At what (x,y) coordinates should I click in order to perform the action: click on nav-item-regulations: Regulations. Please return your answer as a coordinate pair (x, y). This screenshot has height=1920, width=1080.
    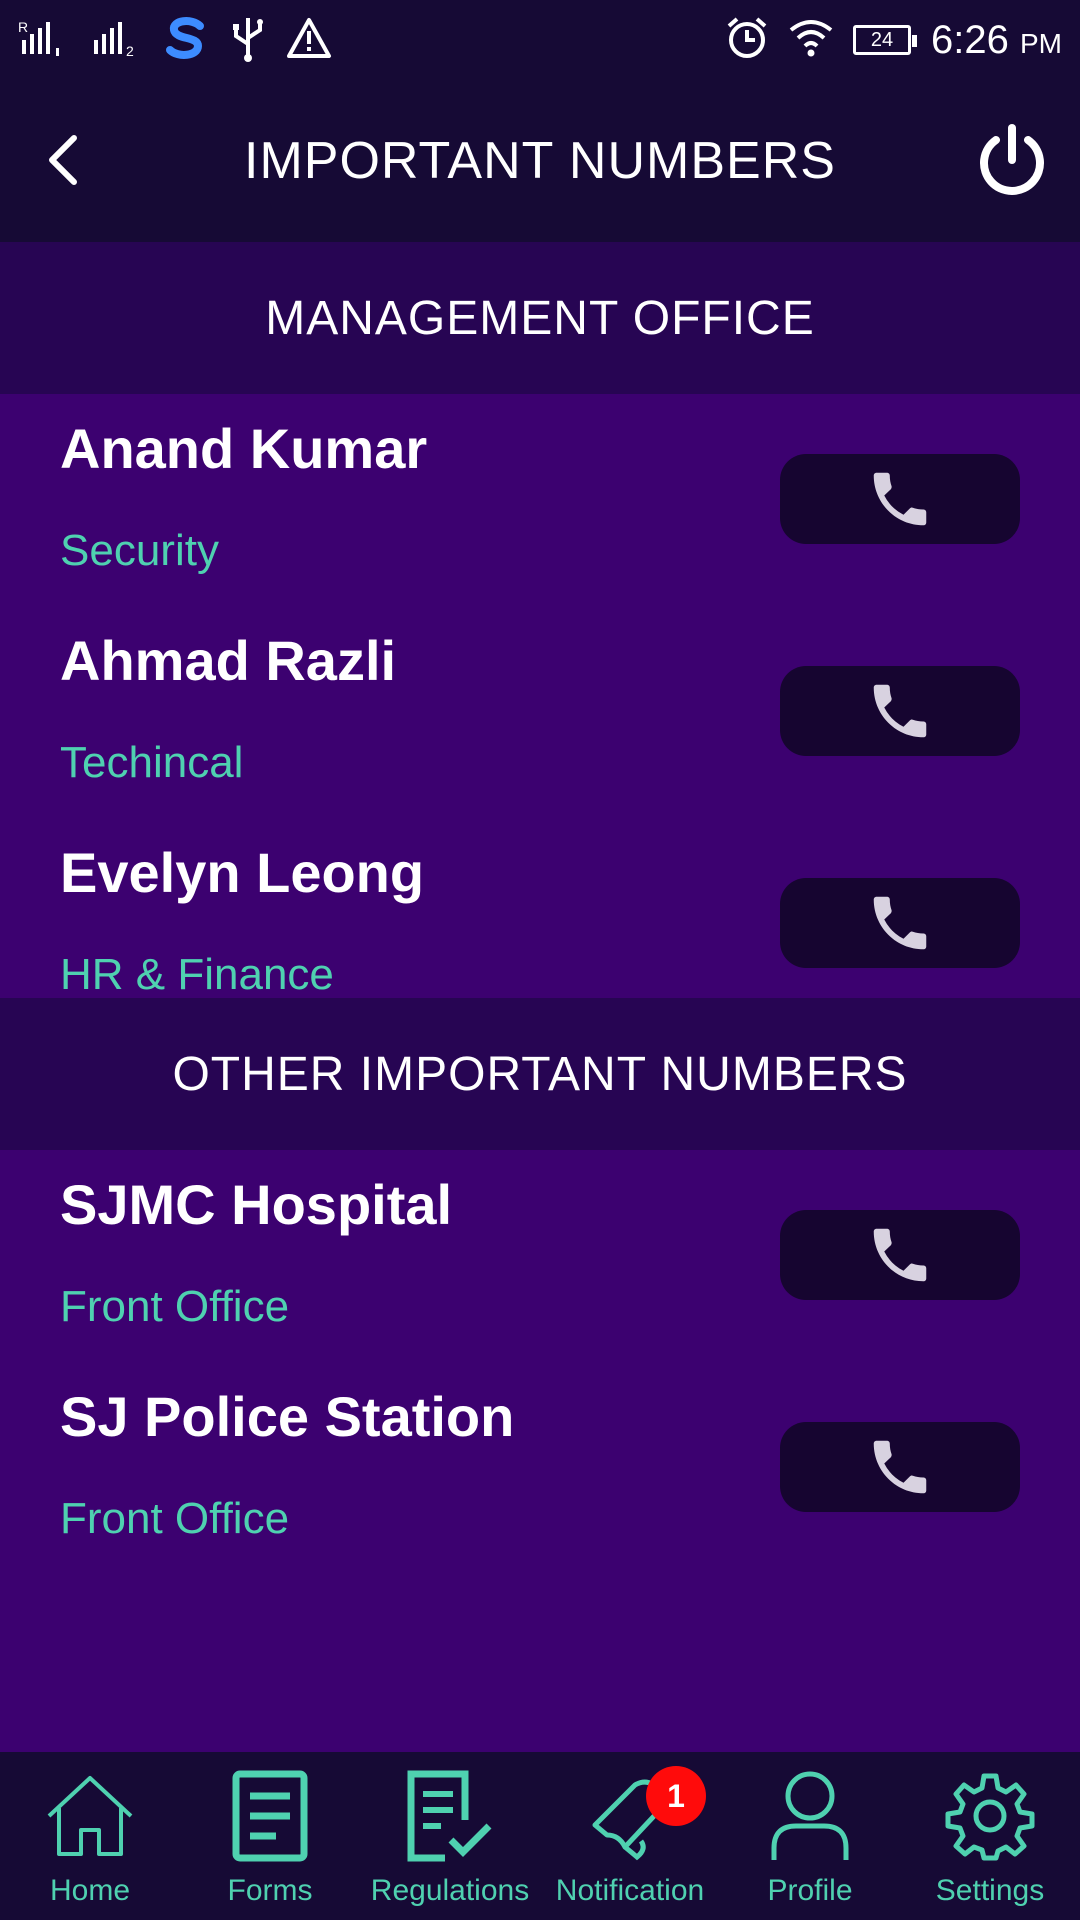
    Looking at the image, I should click on (450, 1836).